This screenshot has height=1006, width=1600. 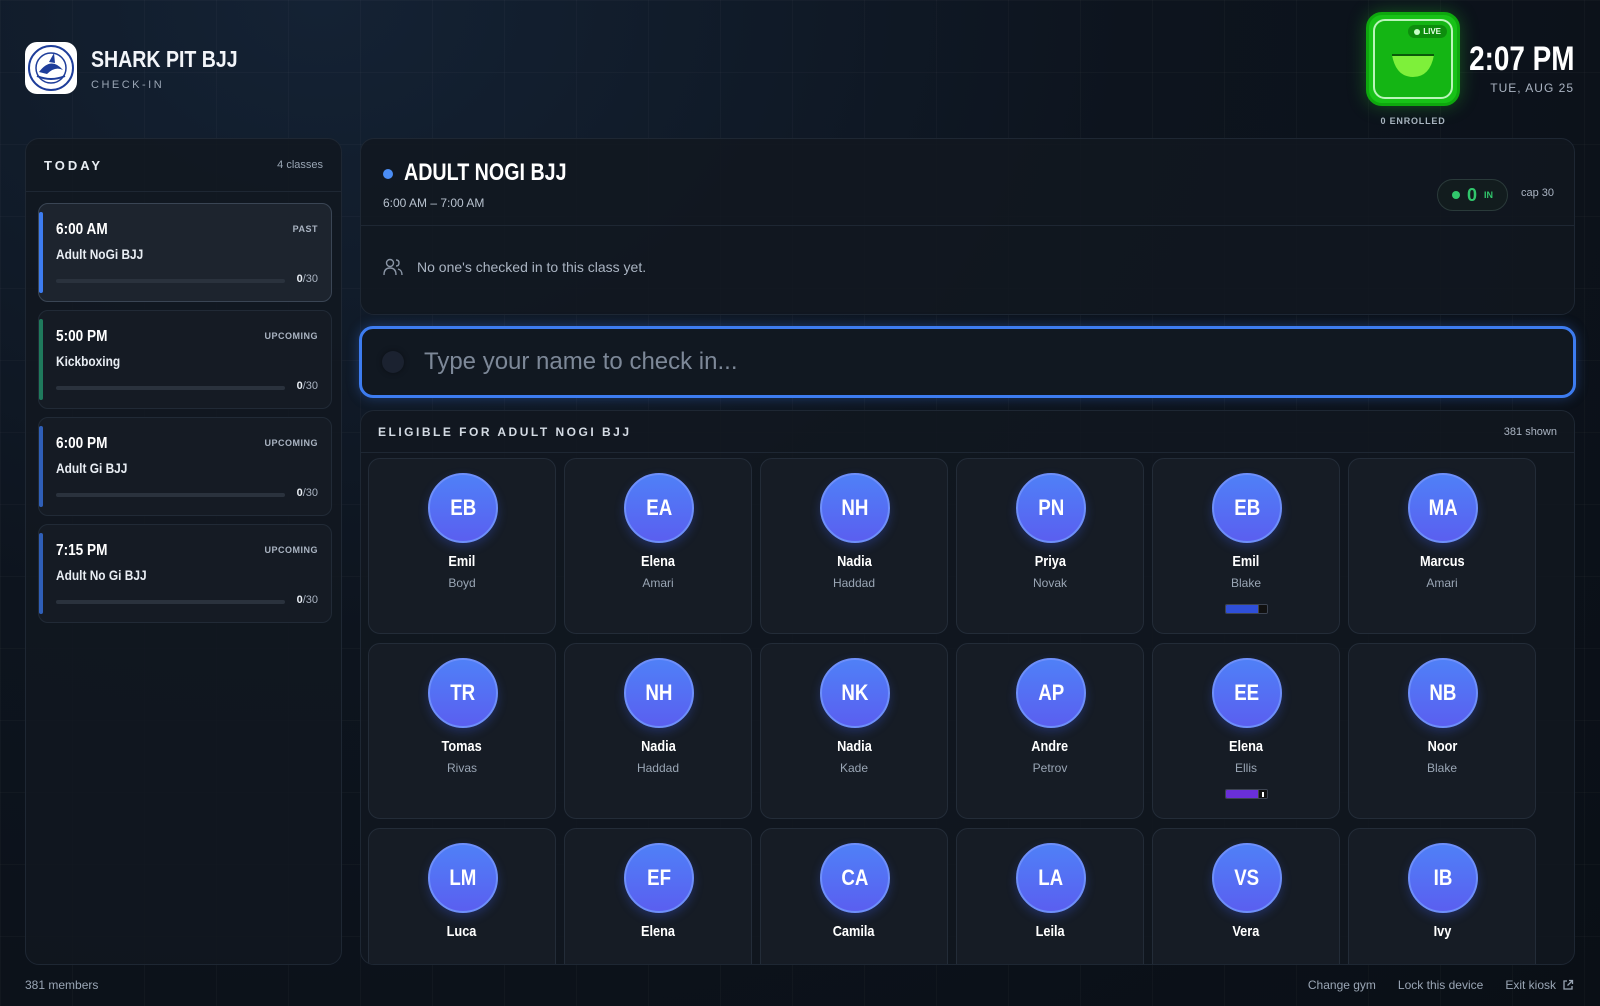 I want to click on avatar-initials: LM, so click(x=463, y=877).